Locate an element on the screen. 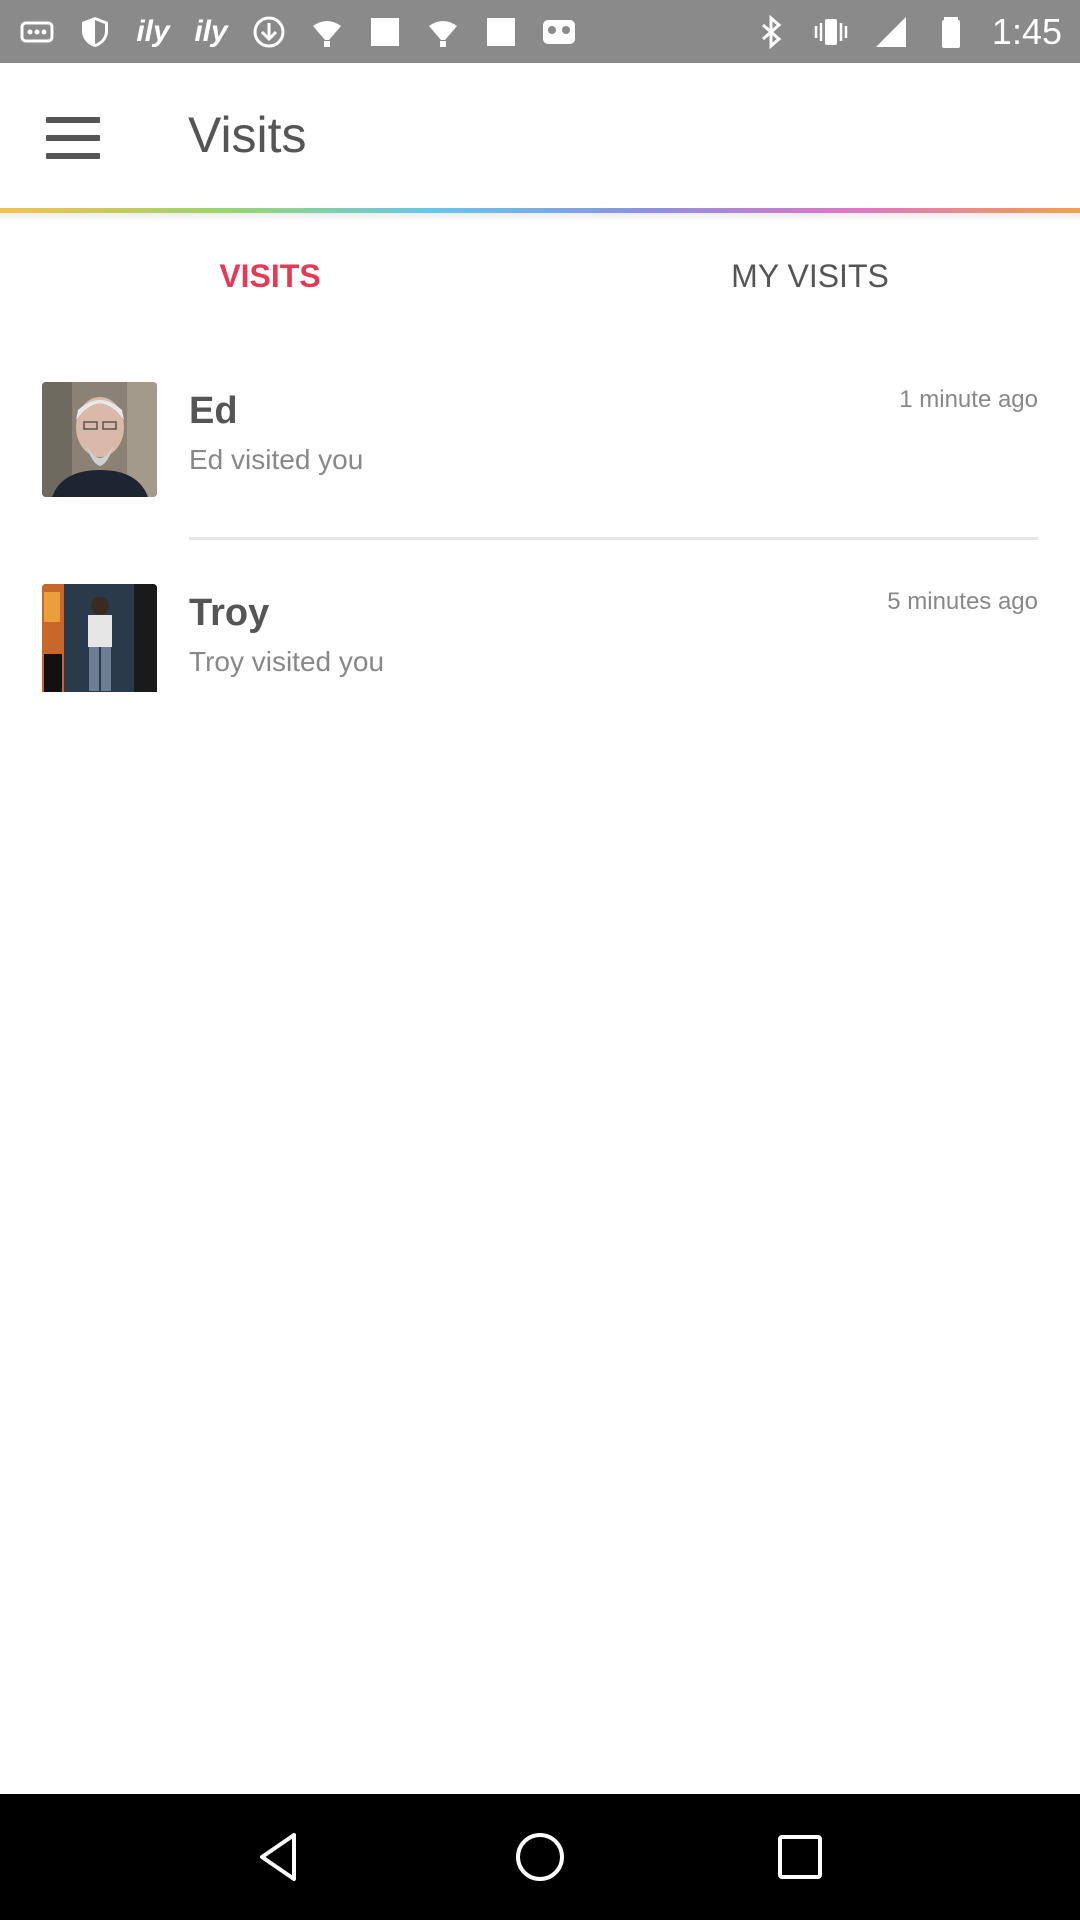 This screenshot has width=1080, height=1920. shield-icon is located at coordinates (95, 32).